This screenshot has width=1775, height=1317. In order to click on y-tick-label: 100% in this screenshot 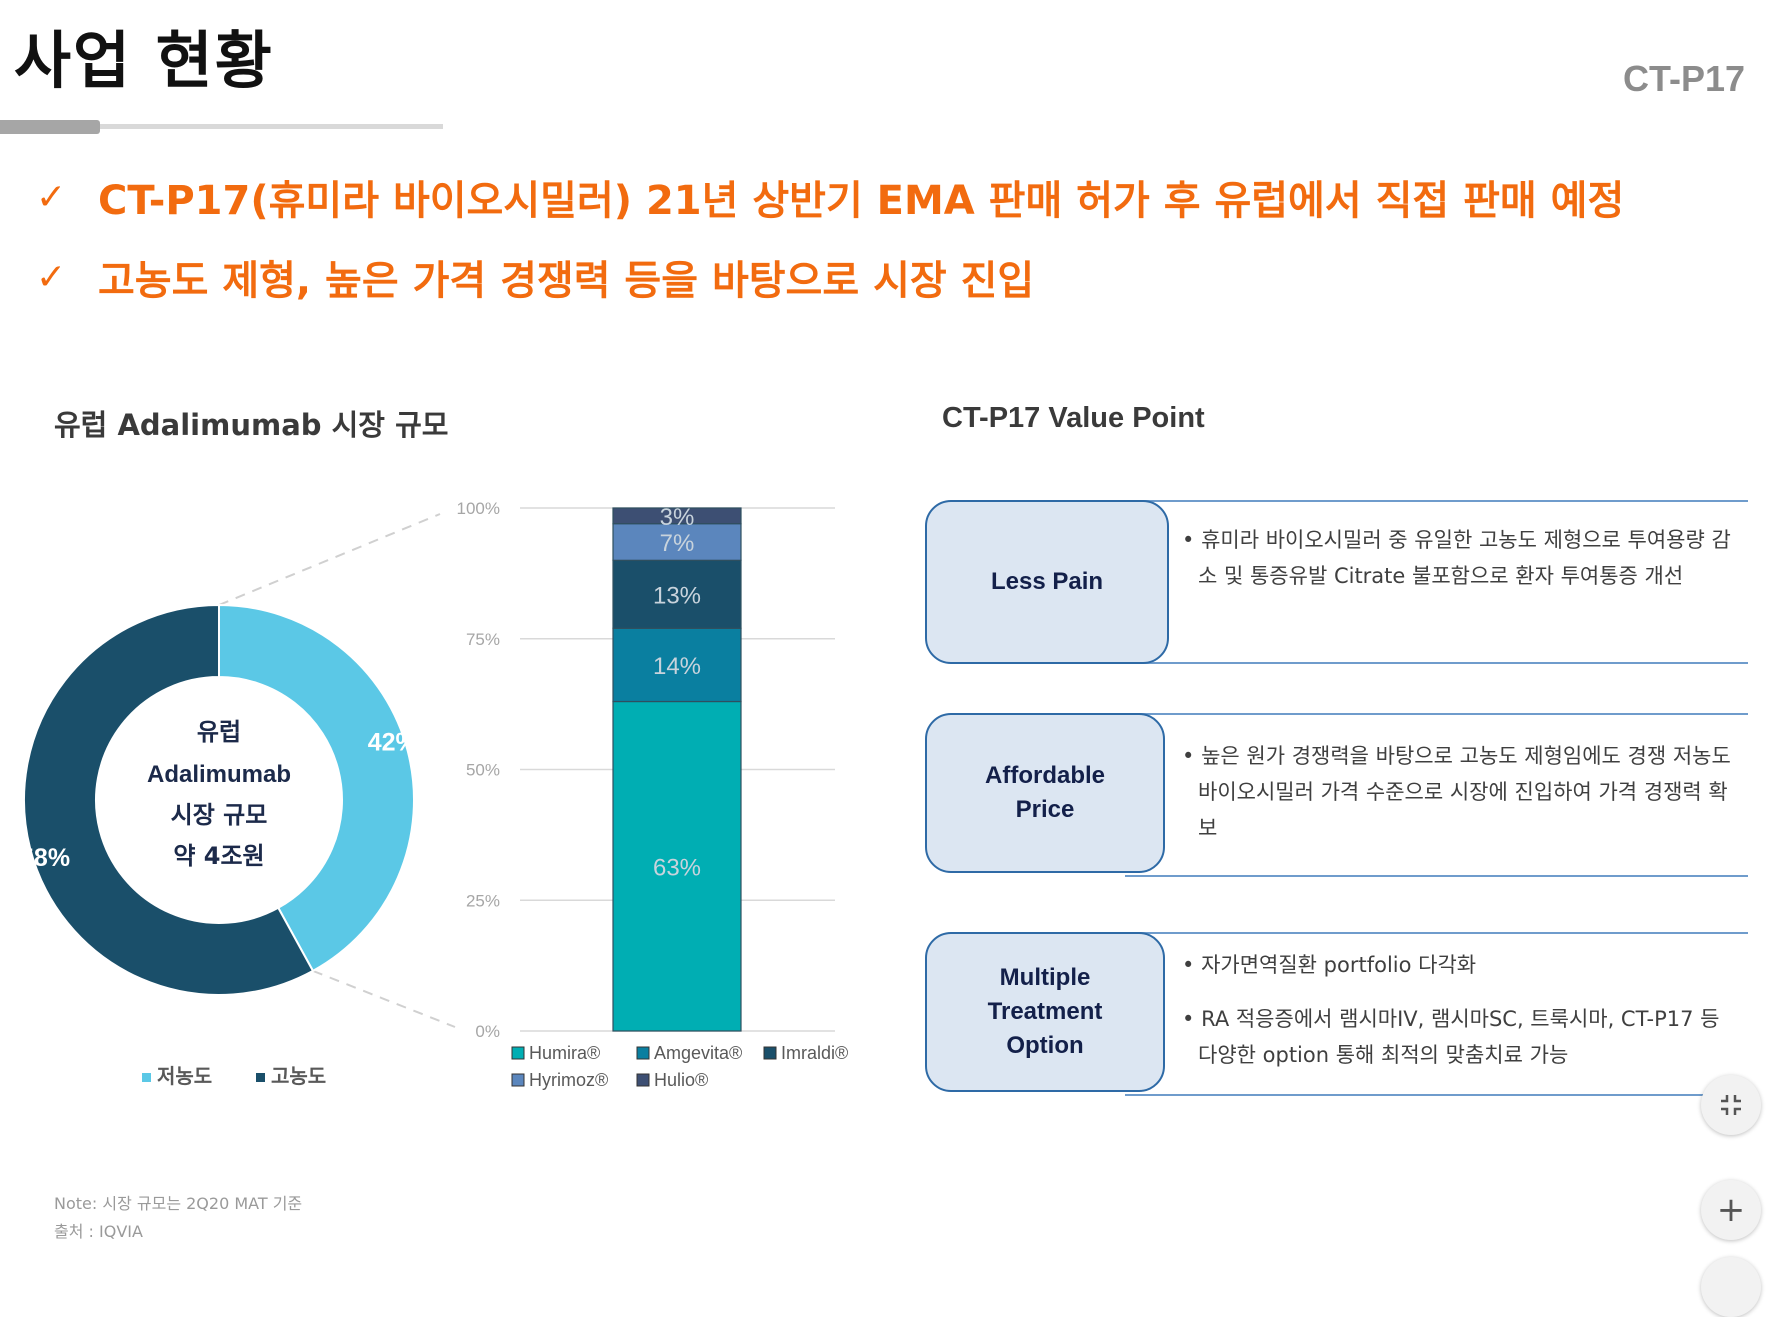, I will do `click(478, 508)`.